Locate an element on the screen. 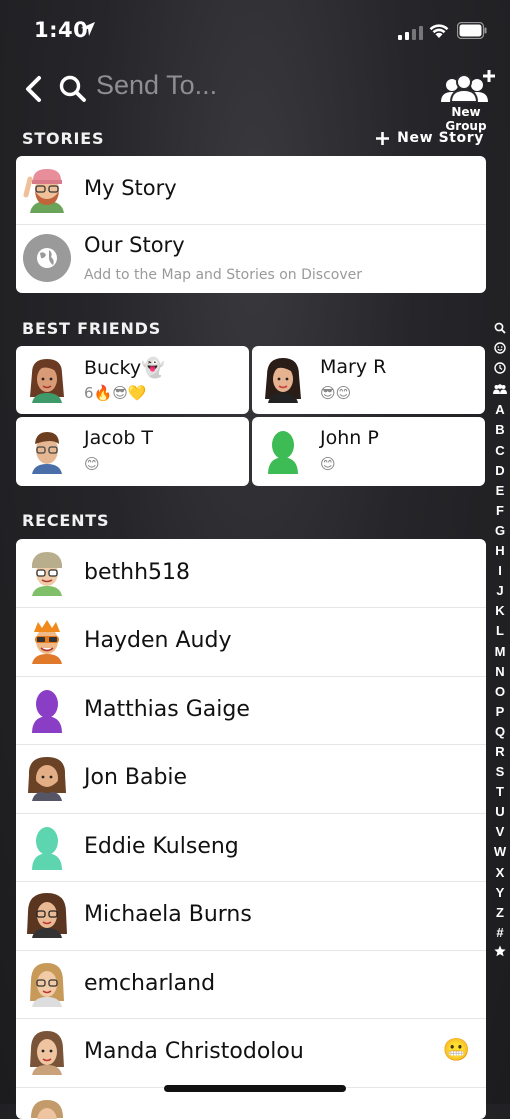 This screenshot has width=510, height=1119. index-letter: N is located at coordinates (500, 672).